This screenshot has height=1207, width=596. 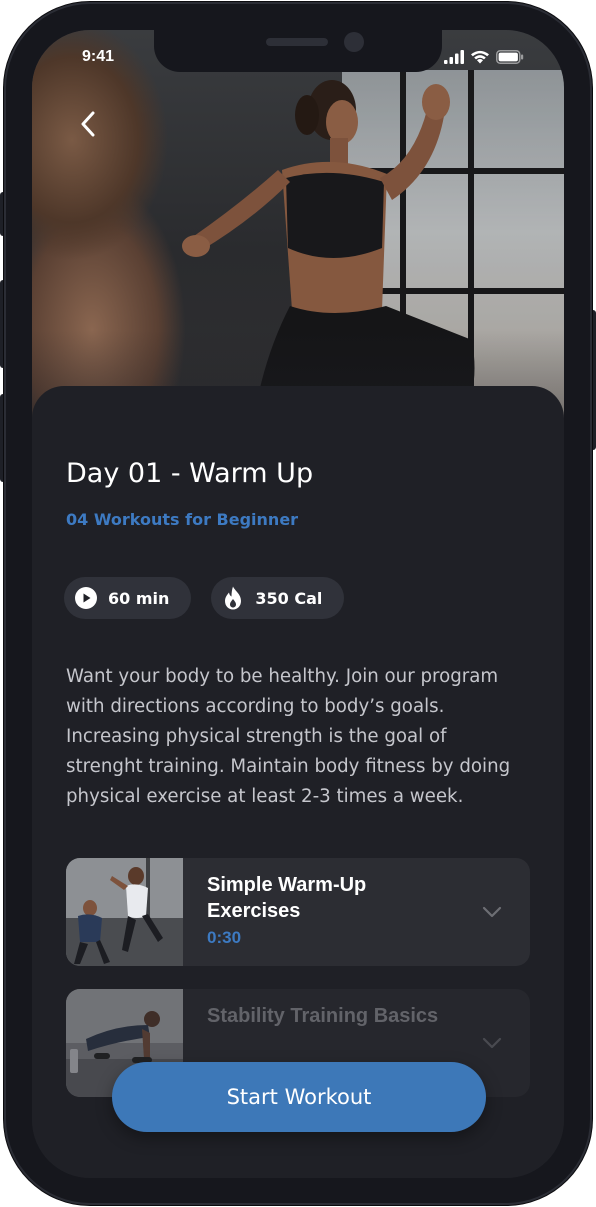 What do you see at coordinates (510, 57) in the screenshot?
I see `battery-icon` at bounding box center [510, 57].